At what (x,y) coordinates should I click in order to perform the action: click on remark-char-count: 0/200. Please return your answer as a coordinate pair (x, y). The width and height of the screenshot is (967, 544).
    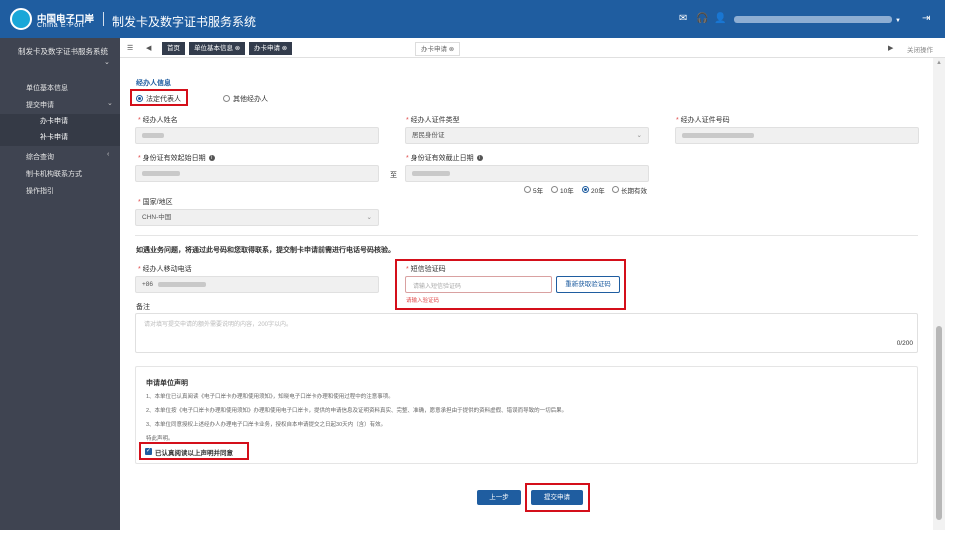
    Looking at the image, I should click on (904, 343).